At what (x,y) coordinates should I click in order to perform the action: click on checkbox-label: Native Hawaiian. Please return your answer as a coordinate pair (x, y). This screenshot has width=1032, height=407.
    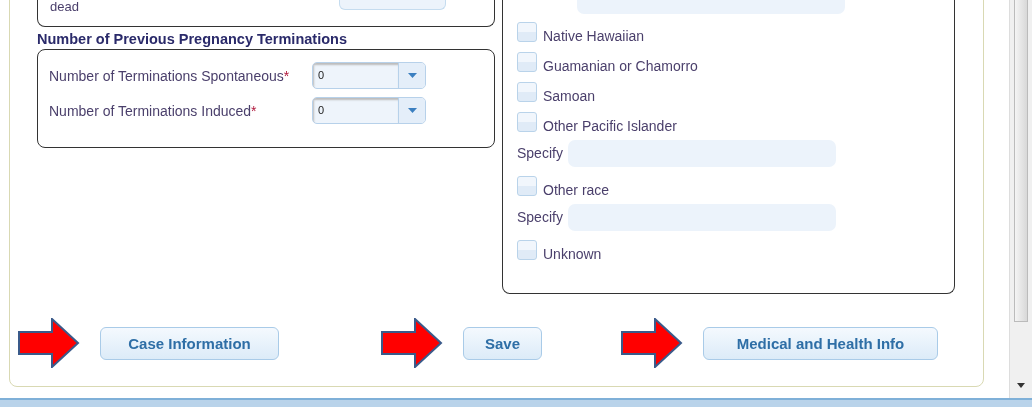
    Looking at the image, I should click on (594, 36).